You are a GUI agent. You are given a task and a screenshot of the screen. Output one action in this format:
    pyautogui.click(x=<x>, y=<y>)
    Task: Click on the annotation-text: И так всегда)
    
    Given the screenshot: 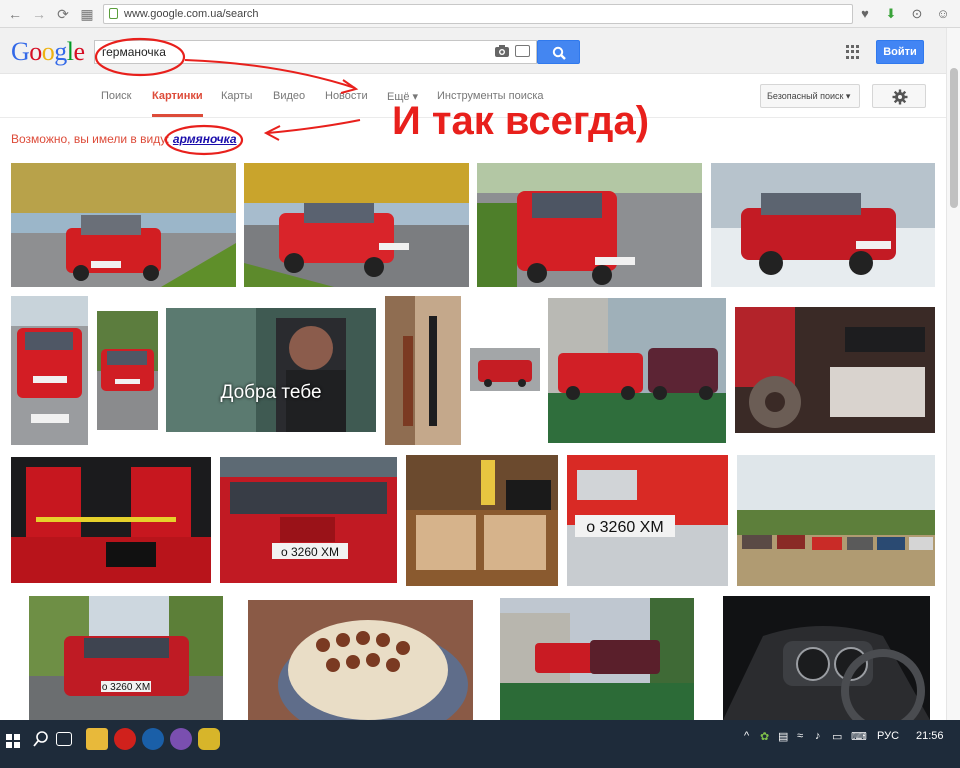 What is the action you would take?
    pyautogui.click(x=521, y=121)
    